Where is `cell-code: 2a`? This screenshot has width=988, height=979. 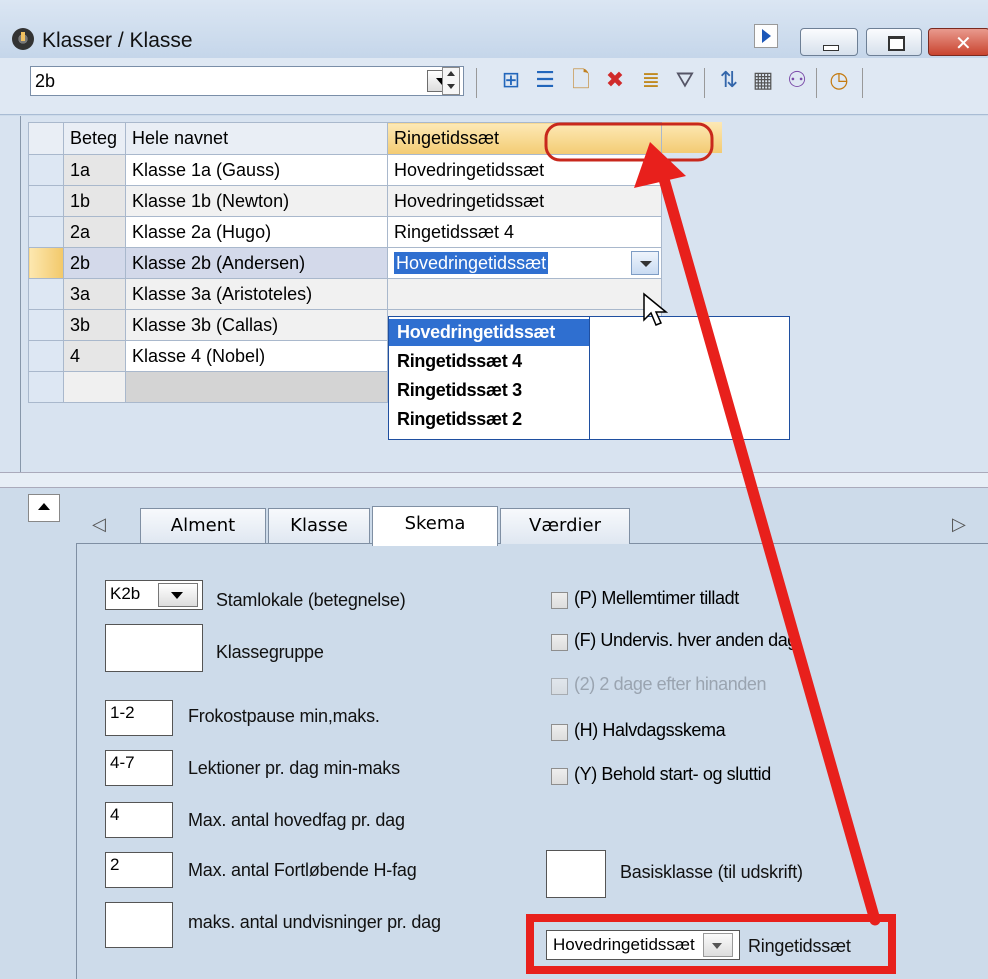 cell-code: 2a is located at coordinates (94, 232).